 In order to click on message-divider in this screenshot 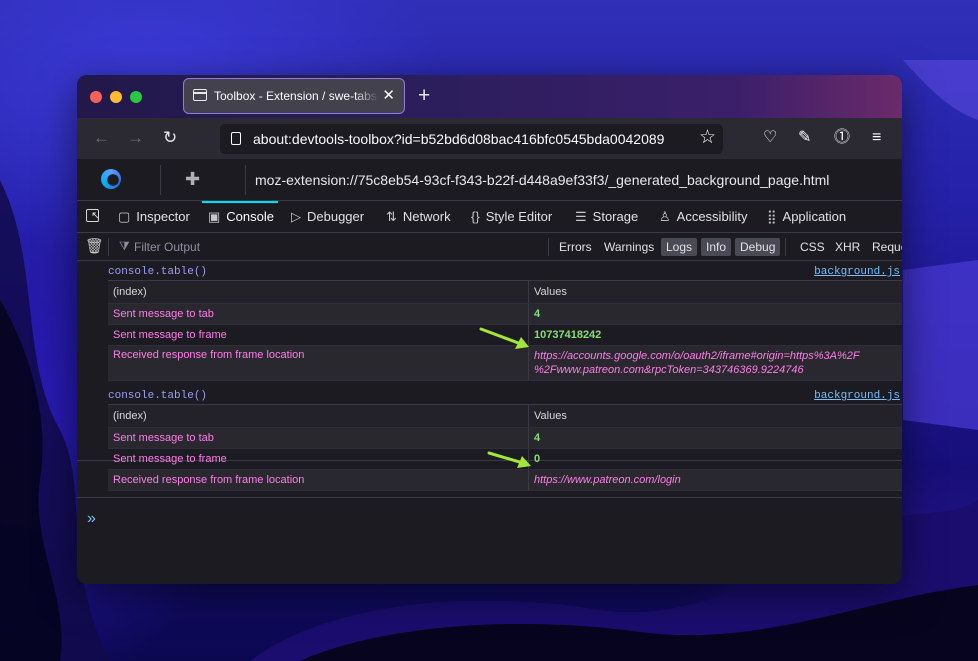, I will do `click(489, 497)`.